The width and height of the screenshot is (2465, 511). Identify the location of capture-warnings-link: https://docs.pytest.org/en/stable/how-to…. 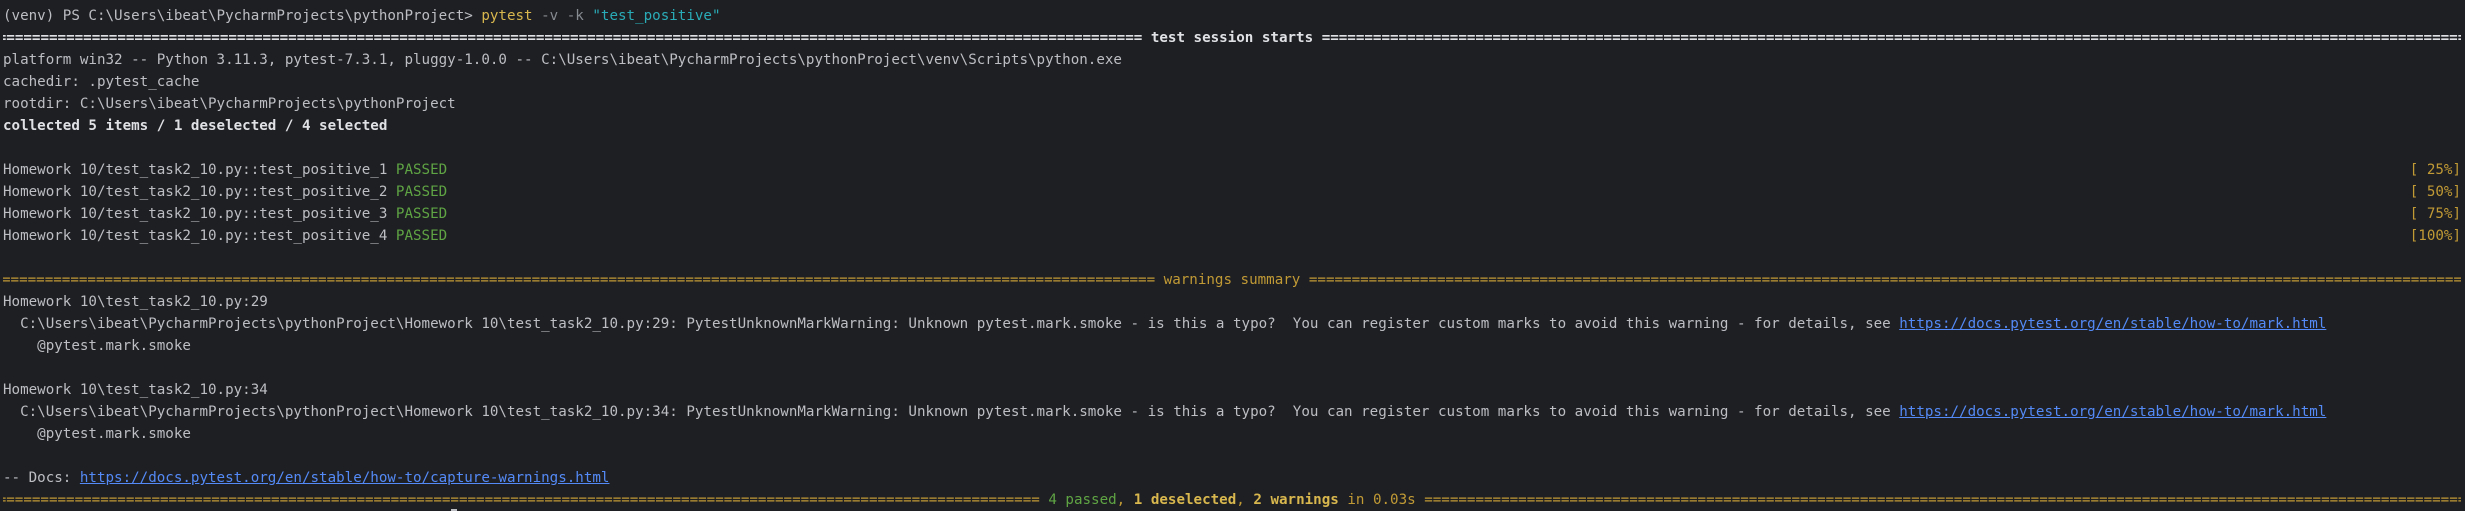
(345, 478).